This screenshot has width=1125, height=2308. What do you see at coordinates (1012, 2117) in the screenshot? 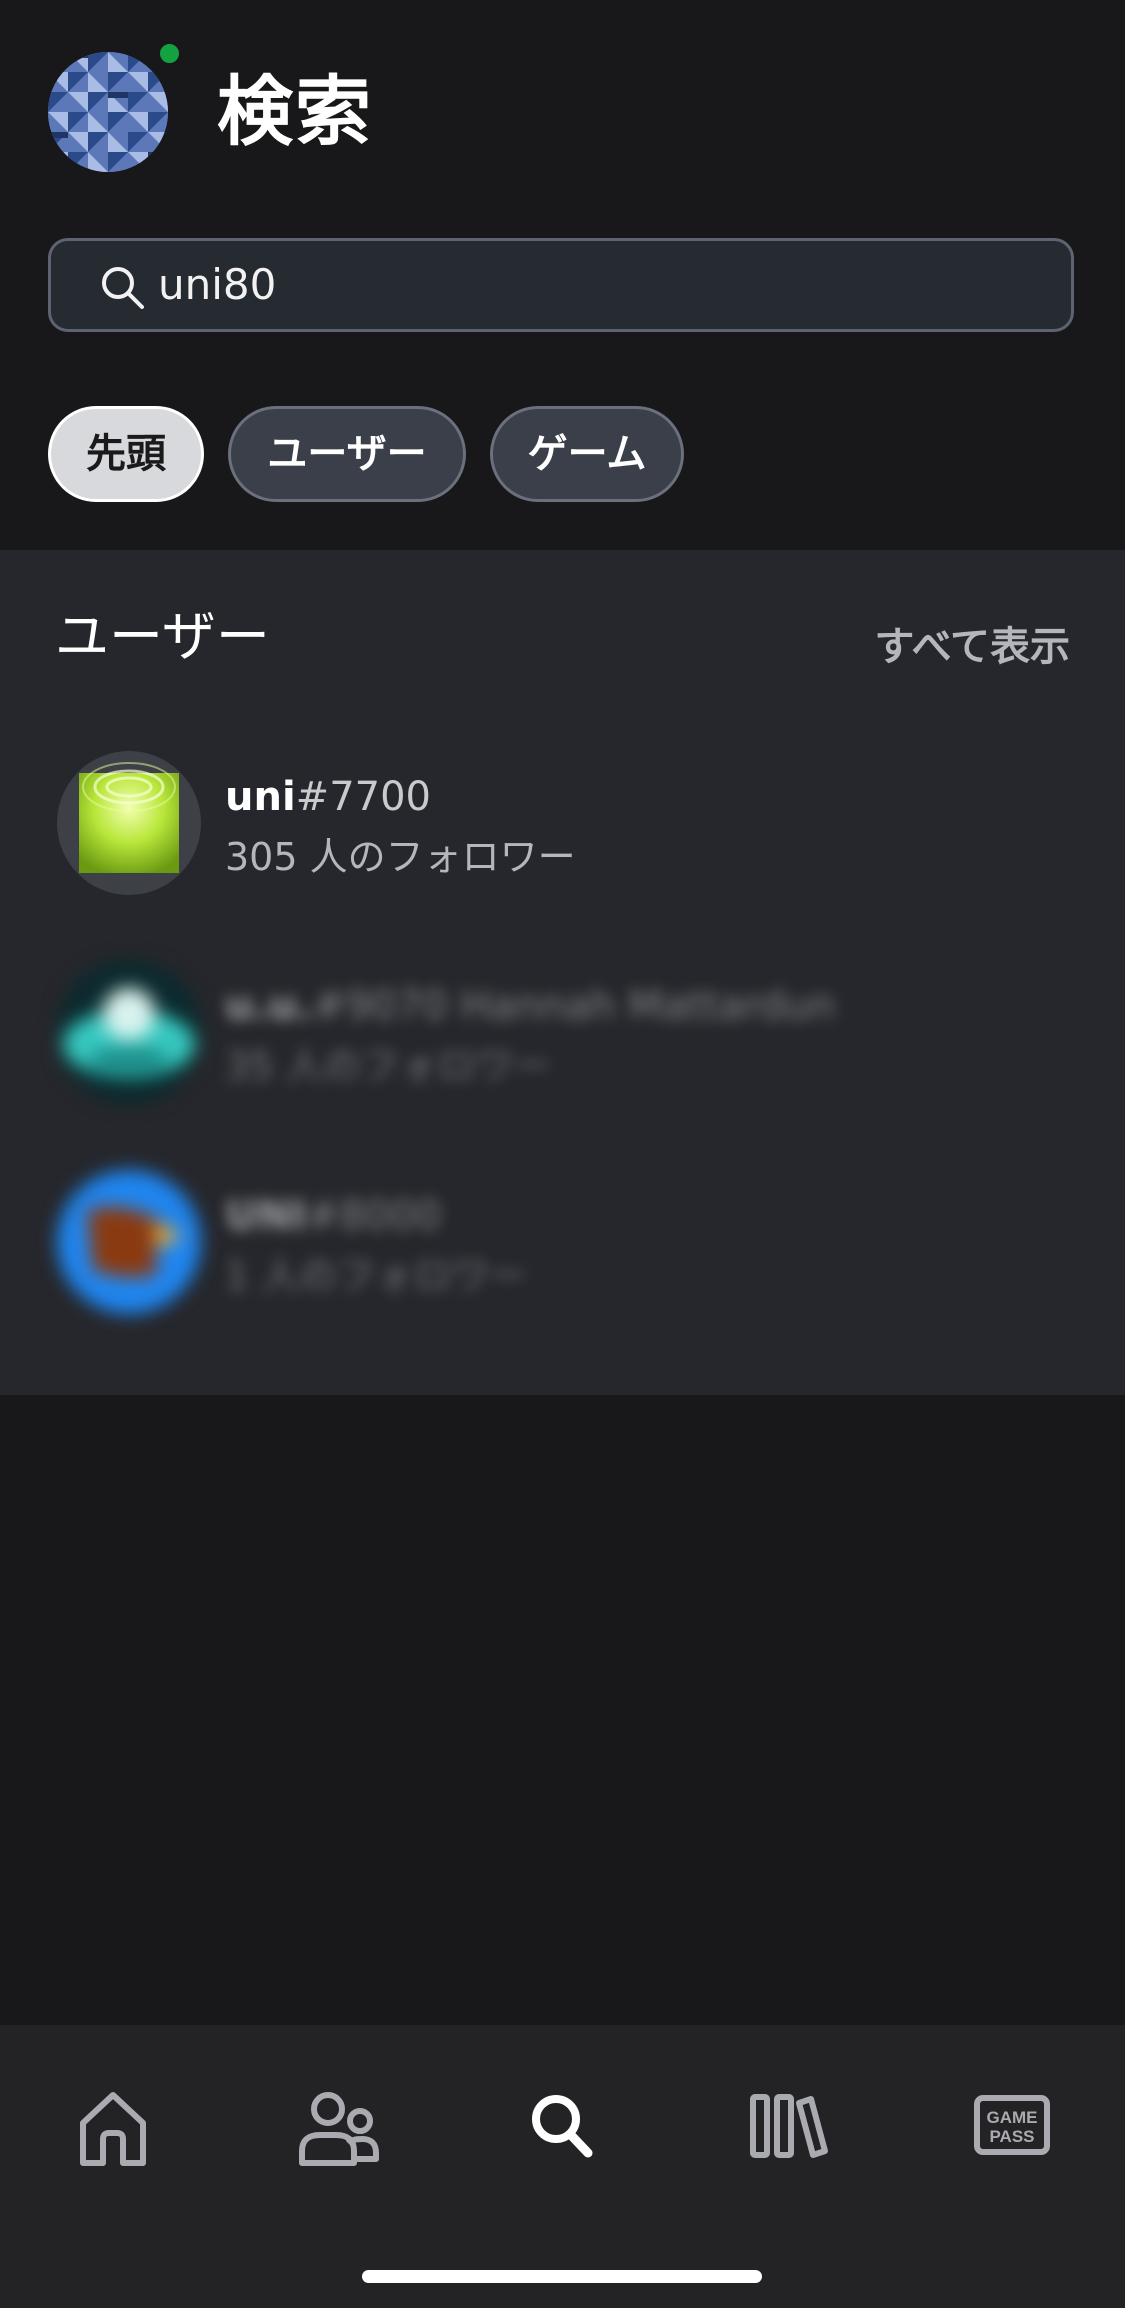
I see `game-pass-label-line1: GAME` at bounding box center [1012, 2117].